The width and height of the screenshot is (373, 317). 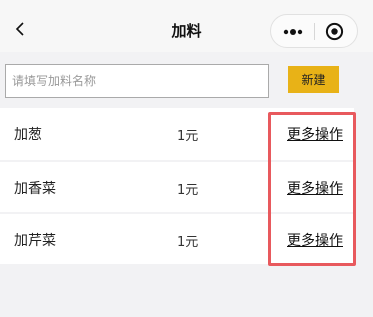 What do you see at coordinates (137, 81) in the screenshot?
I see `topping-name-input` at bounding box center [137, 81].